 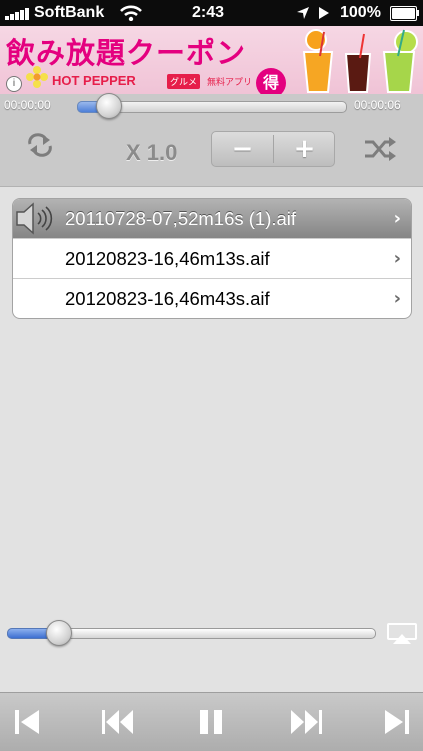 I want to click on skip-to-end-icon, so click(x=397, y=722).